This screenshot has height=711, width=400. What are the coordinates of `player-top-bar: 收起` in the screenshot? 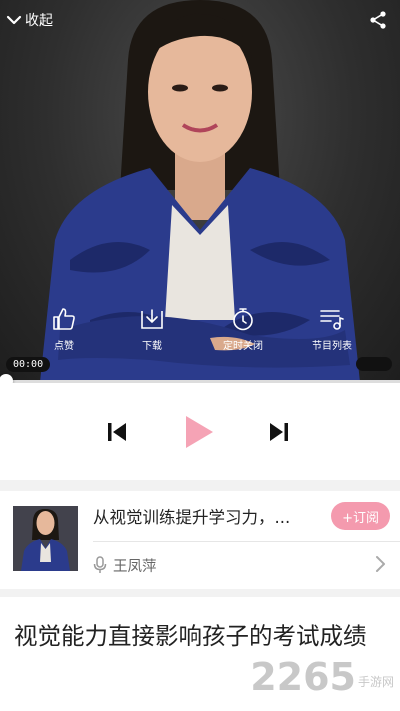 It's located at (200, 20).